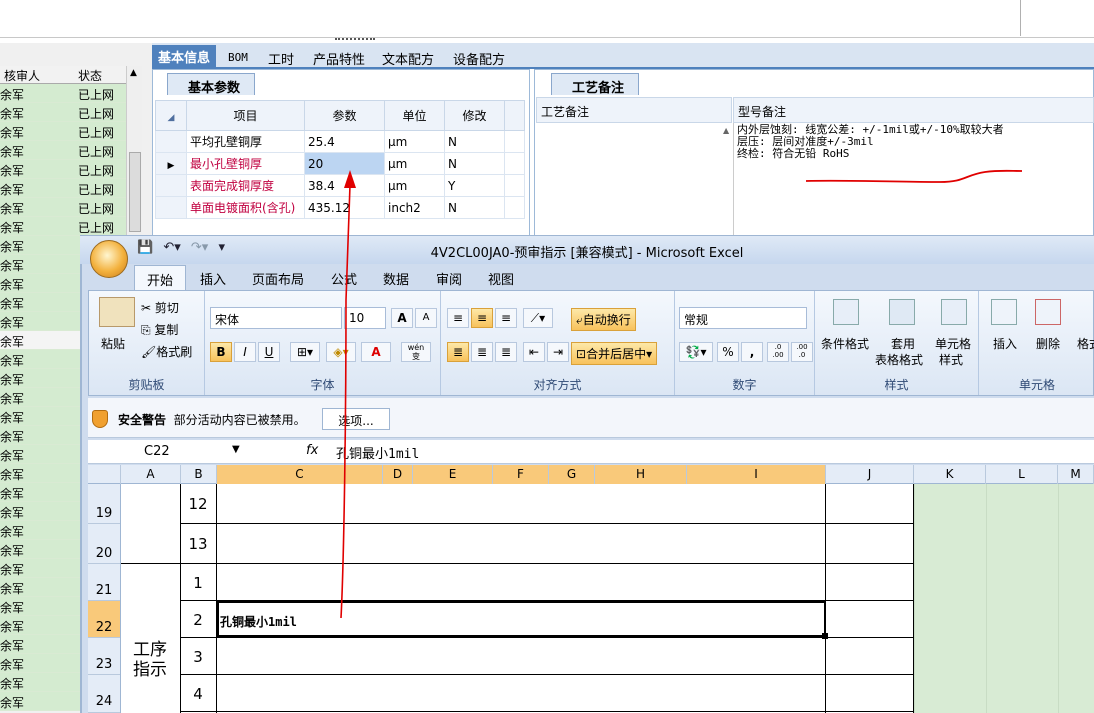 This screenshot has width=1094, height=713. I want to click on decrease-indent-icon: ⇤, so click(534, 352).